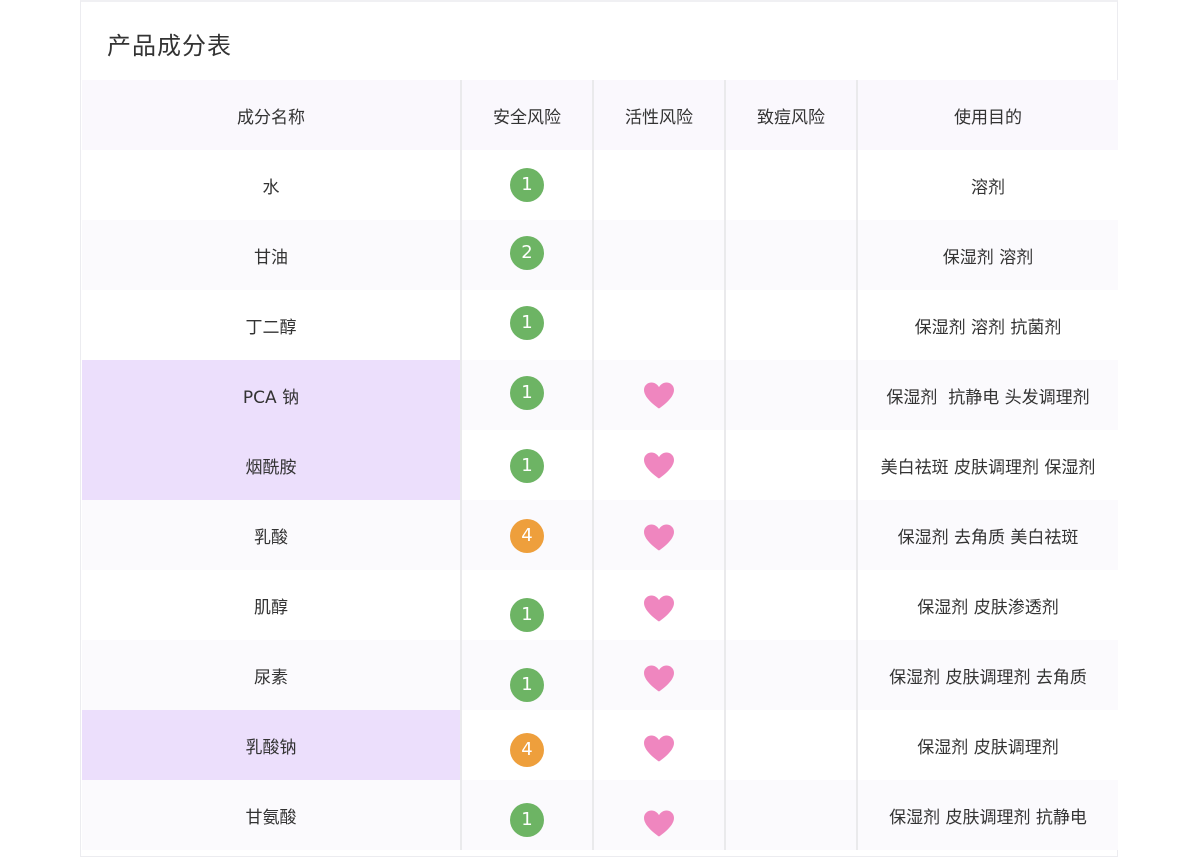 This screenshot has width=1200, height=859. What do you see at coordinates (271, 185) in the screenshot?
I see `ingredient-name-cell: 水` at bounding box center [271, 185].